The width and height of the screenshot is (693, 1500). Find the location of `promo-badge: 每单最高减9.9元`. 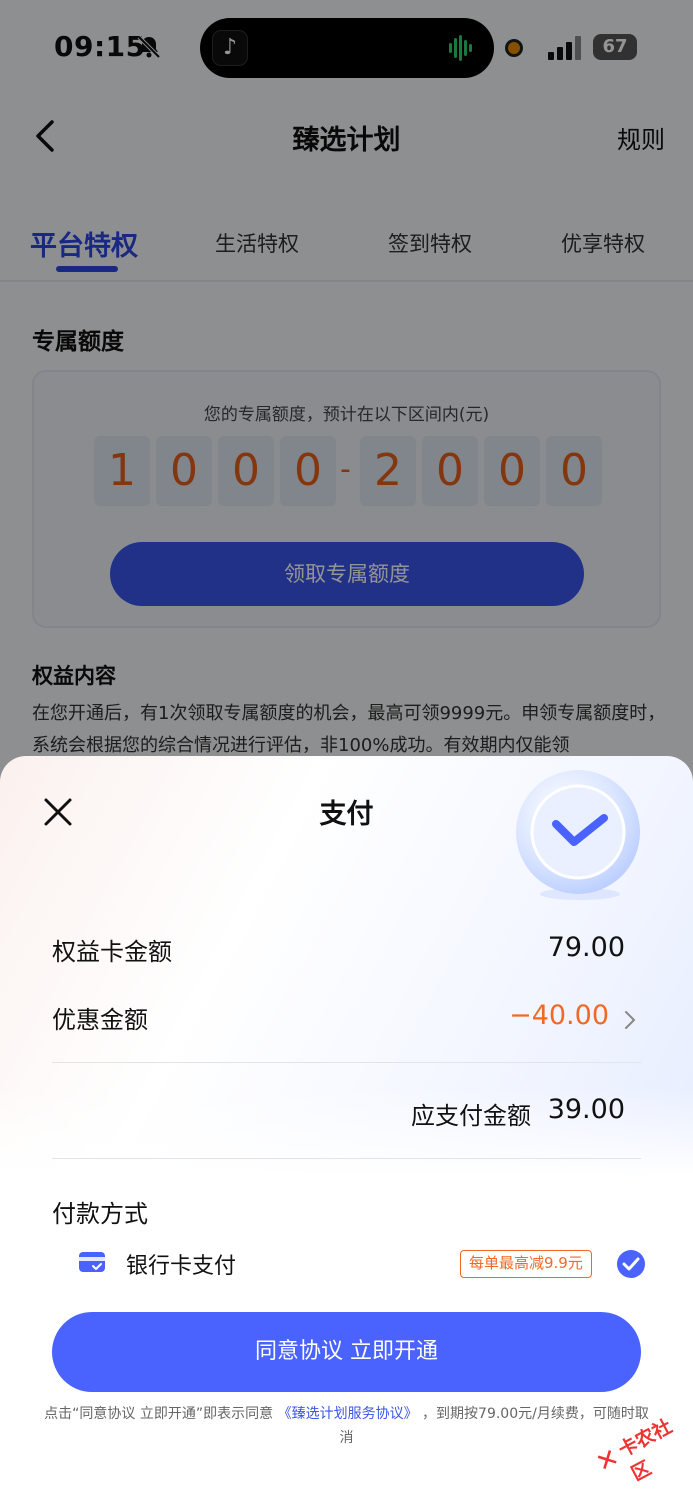

promo-badge: 每单最高减9.9元 is located at coordinates (526, 1264).